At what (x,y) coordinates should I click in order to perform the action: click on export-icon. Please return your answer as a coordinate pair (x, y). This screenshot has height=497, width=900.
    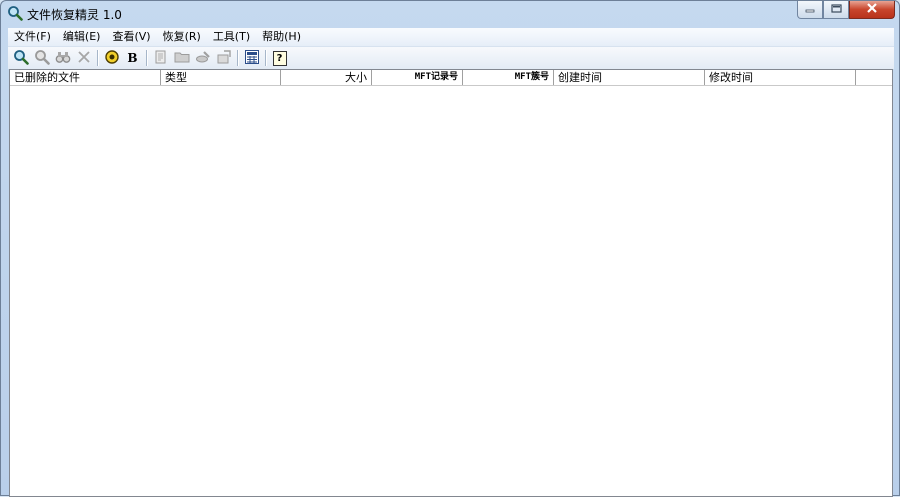
    Looking at the image, I should click on (224, 58).